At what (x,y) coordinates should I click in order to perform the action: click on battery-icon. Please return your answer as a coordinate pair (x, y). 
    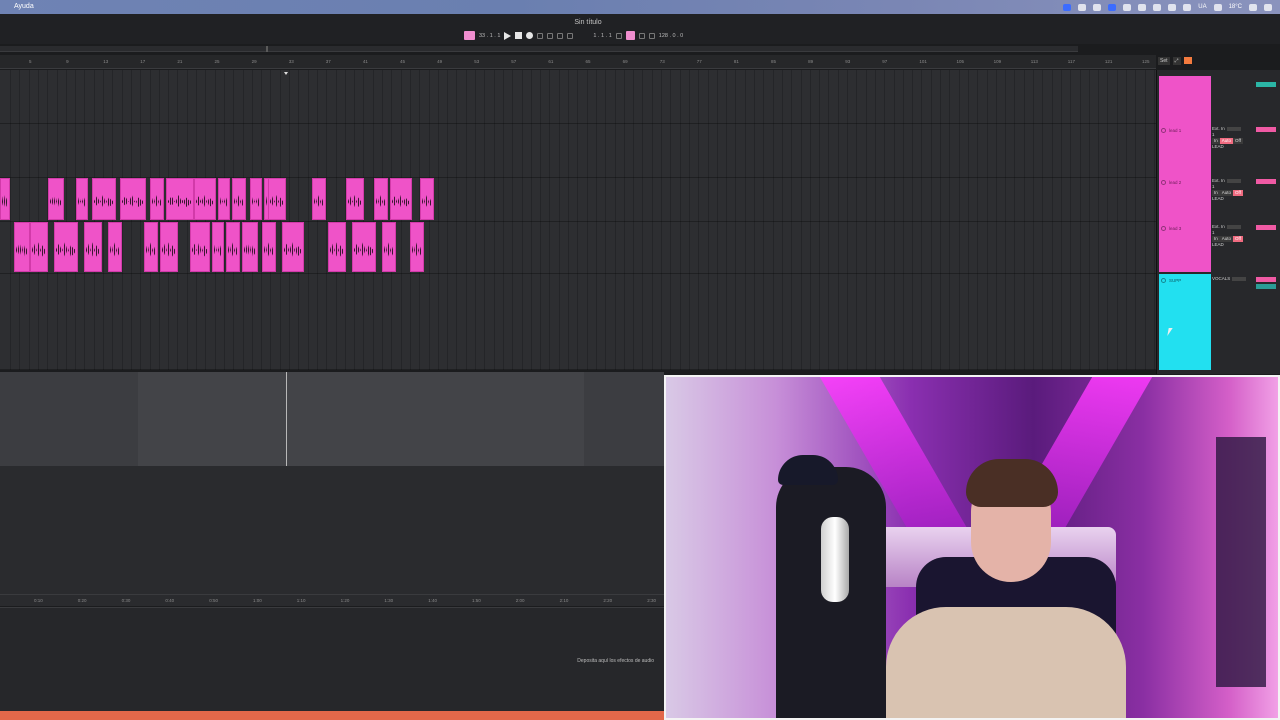
    Looking at the image, I should click on (1172, 7).